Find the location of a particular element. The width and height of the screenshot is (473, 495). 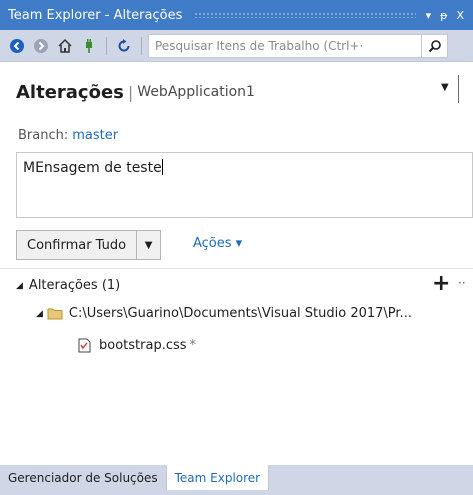

section-divider is located at coordinates (236, 268).